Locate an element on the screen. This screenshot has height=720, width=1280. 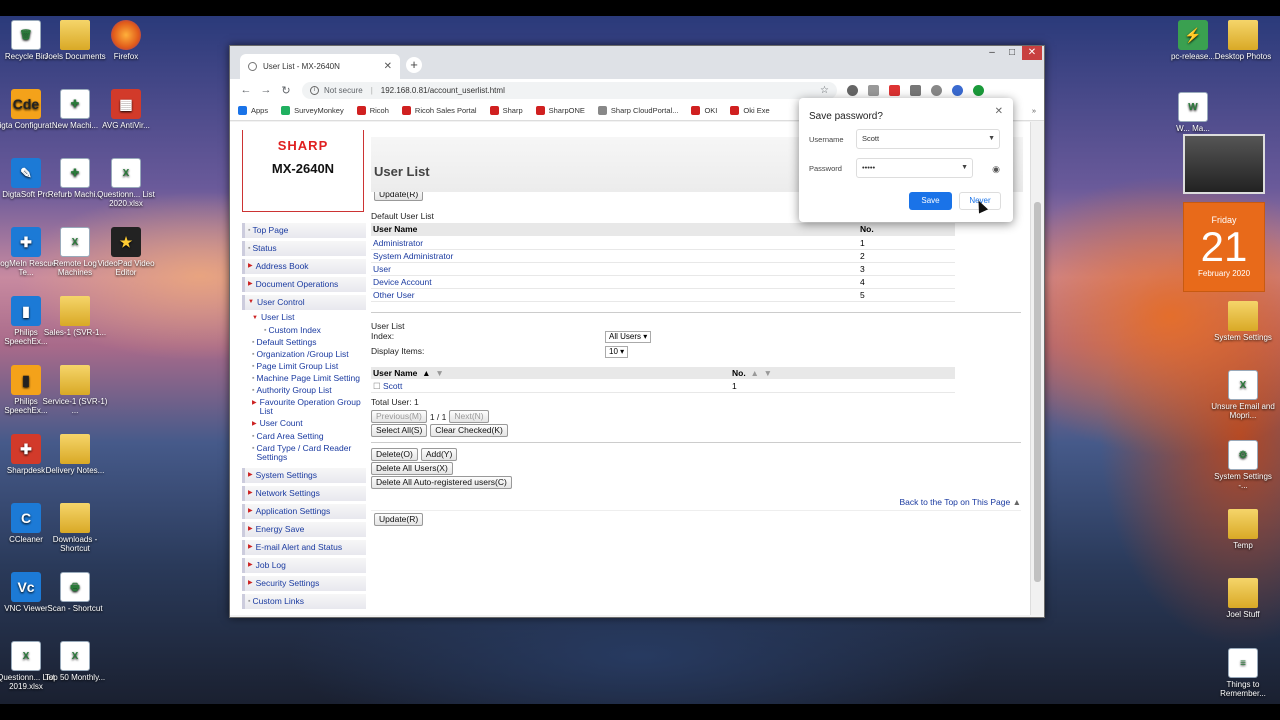
nav-item-page-limit-group-list: ▪ Page Limit Group List is located at coordinates (304, 366).